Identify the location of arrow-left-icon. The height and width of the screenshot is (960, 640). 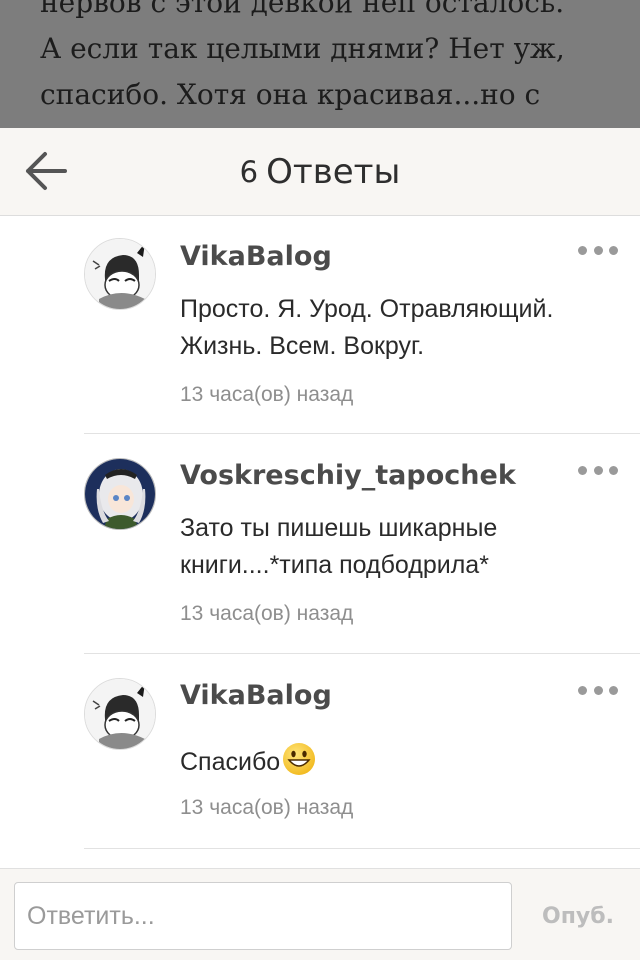
(46, 171).